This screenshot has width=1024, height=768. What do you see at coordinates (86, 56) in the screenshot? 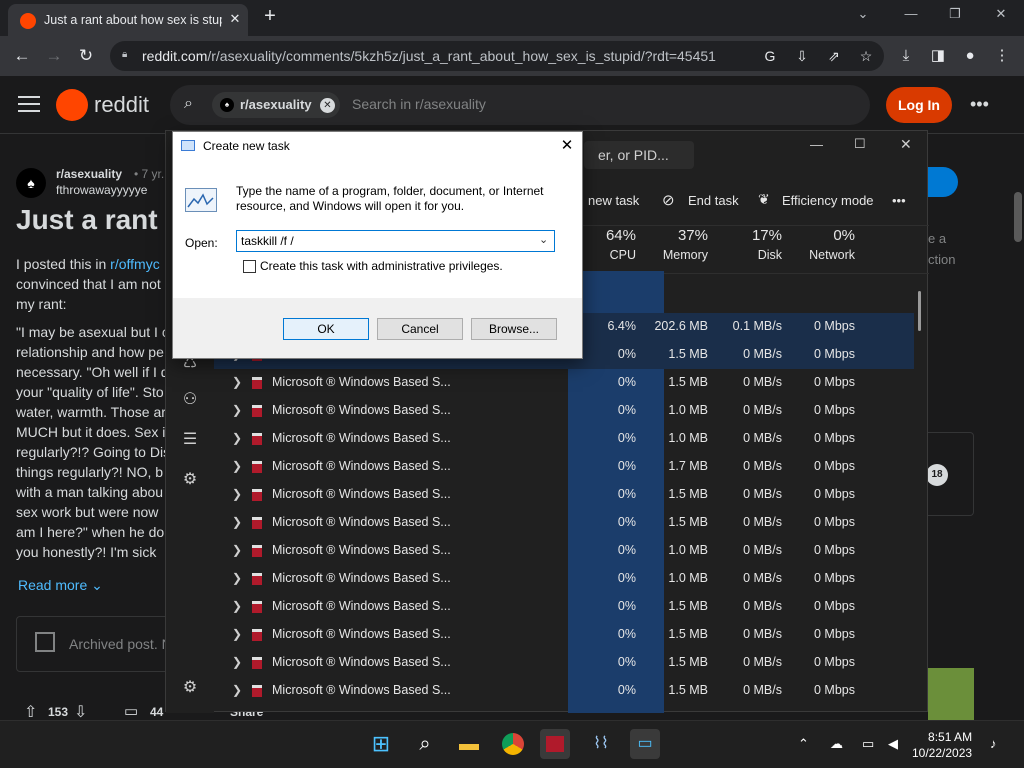
I see `reload-icon: ↻` at bounding box center [86, 56].